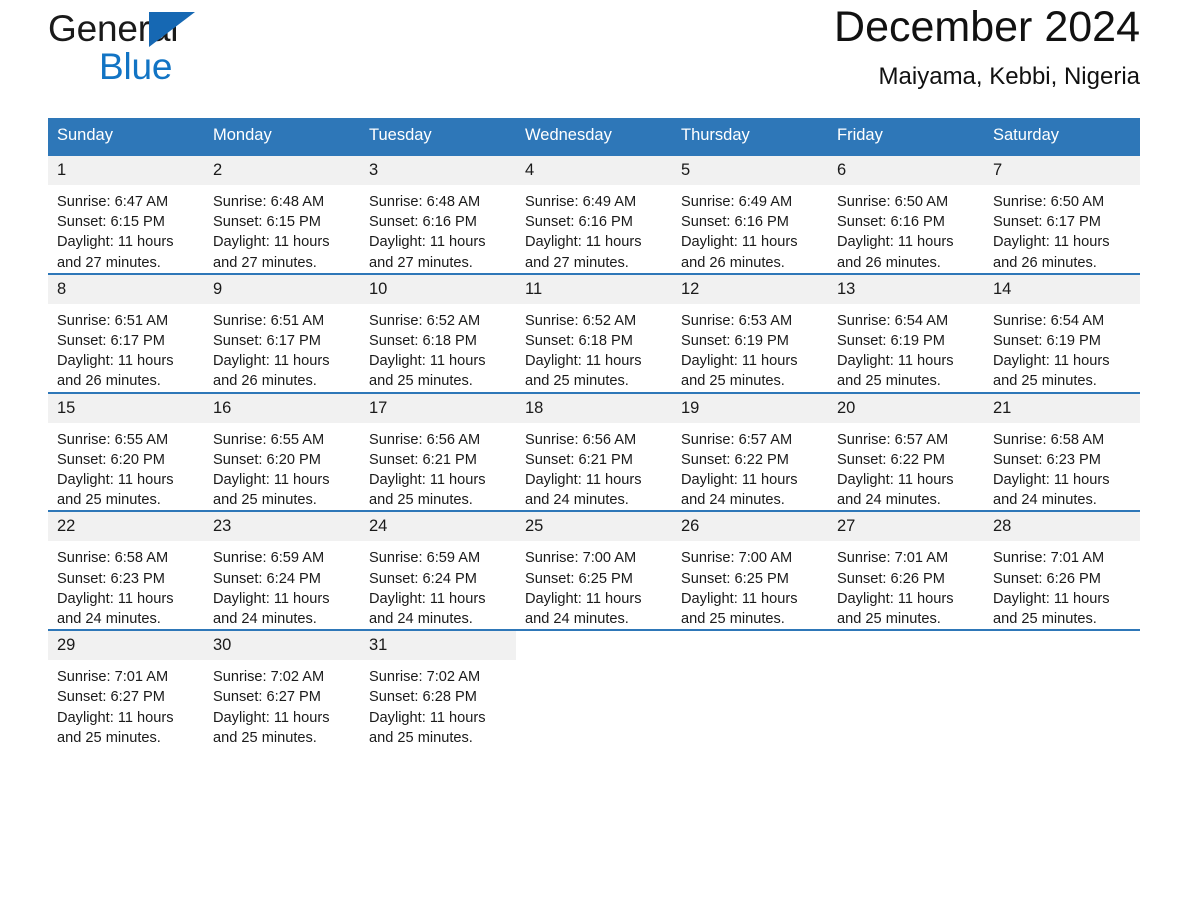  I want to click on sunrise-text: Sunrise: 6:48 AM, so click(269, 202).